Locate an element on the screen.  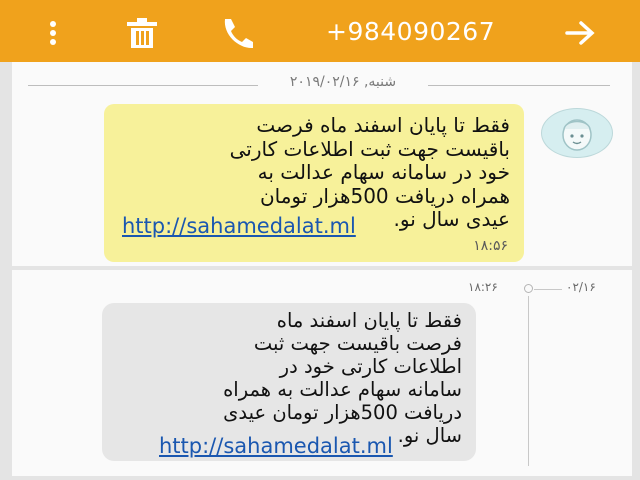
timeline-vertical-line is located at coordinates (528, 381).